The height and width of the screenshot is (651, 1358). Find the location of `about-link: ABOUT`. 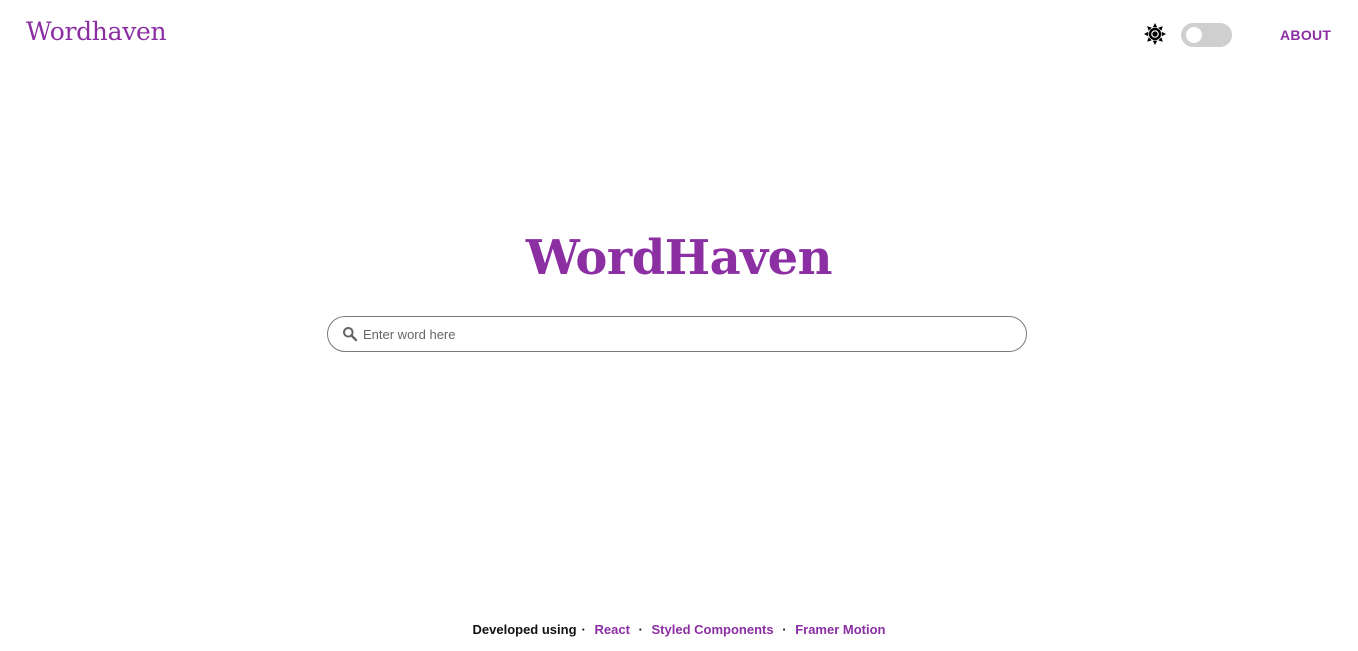

about-link: ABOUT is located at coordinates (1305, 35).